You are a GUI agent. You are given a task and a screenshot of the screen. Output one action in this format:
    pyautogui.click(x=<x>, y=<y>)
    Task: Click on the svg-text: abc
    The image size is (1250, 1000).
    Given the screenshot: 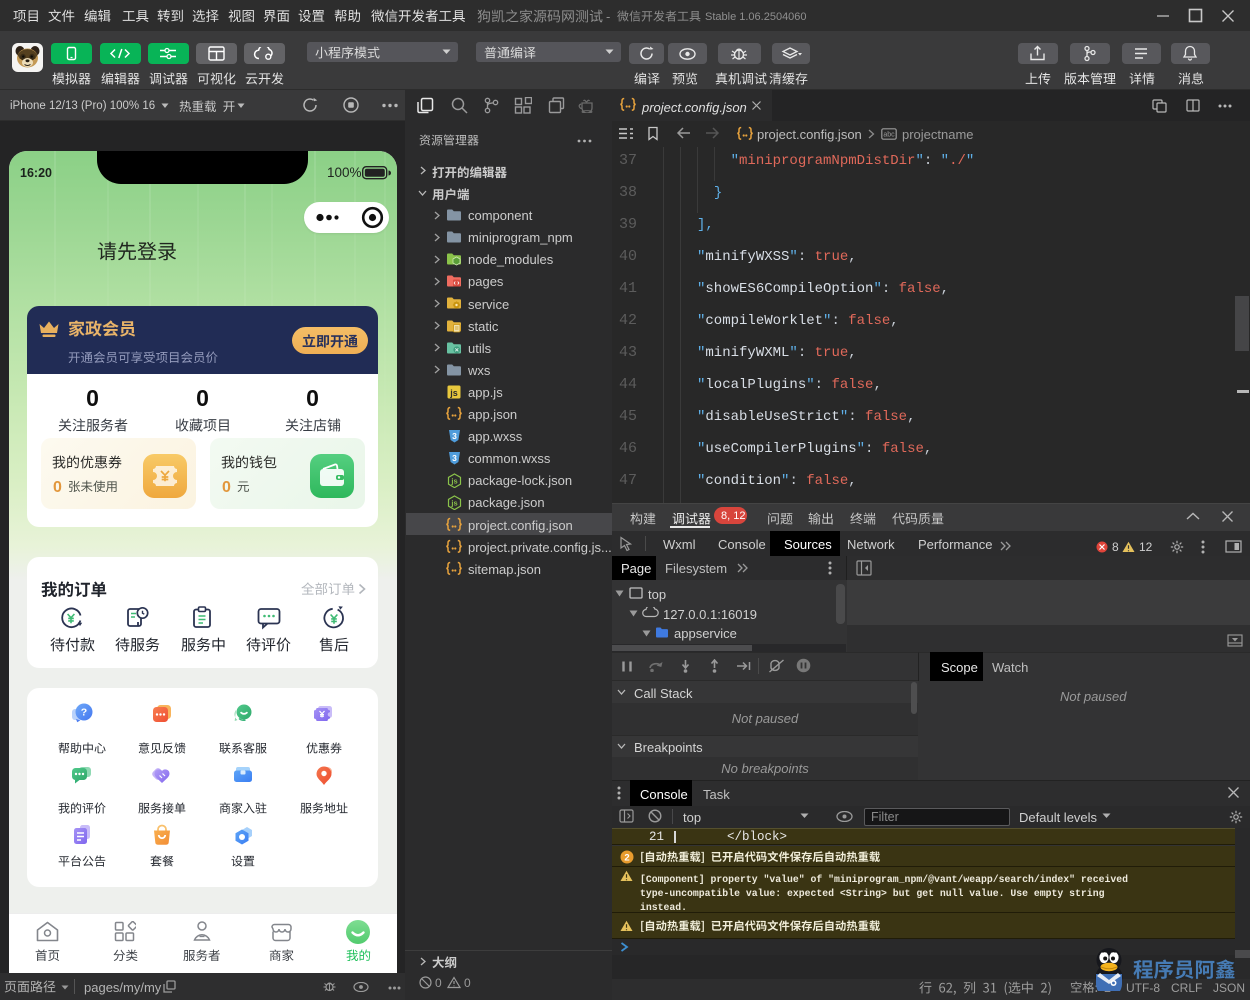 What is the action you would take?
    pyautogui.click(x=889, y=135)
    